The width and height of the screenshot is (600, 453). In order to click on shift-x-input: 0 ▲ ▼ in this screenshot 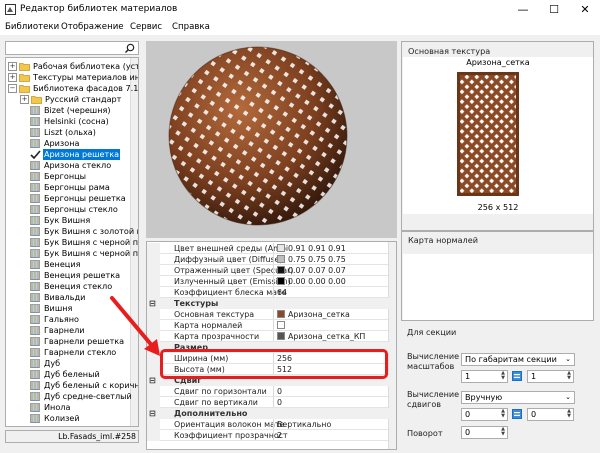, I will do `click(484, 414)`.